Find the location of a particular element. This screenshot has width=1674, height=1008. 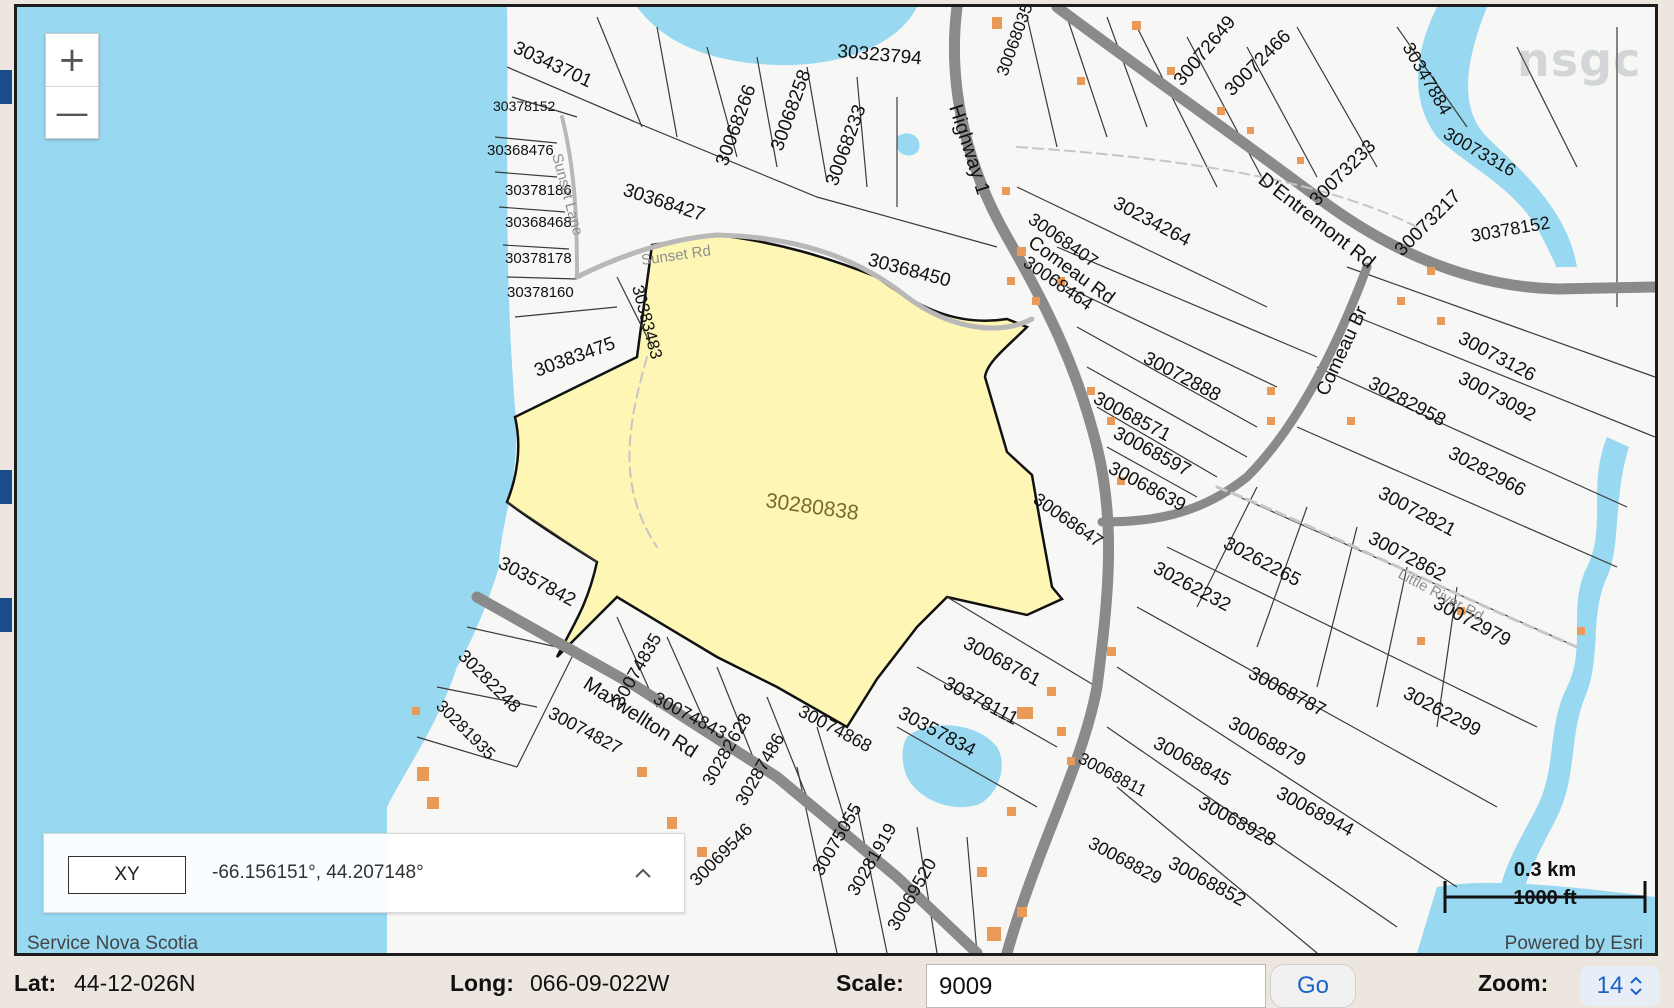

attribution-right: Powered by Esri is located at coordinates (1574, 943).